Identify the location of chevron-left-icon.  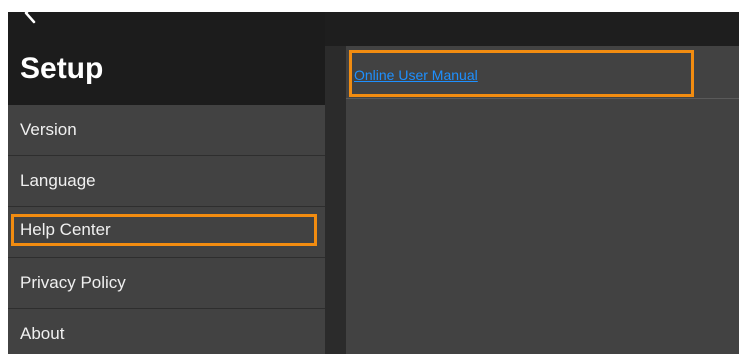
(31, 19).